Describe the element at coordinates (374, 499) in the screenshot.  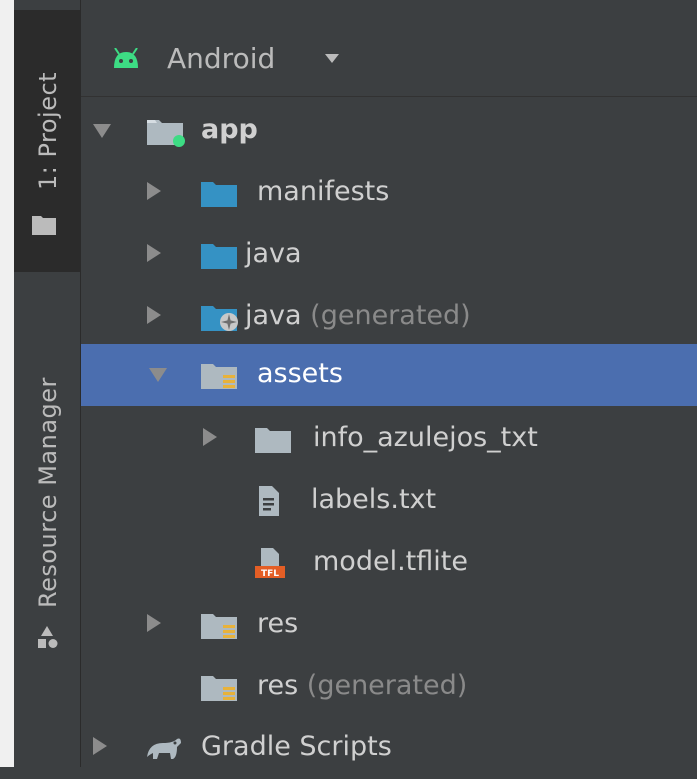
I see `tree-node-label: labels.txt` at that location.